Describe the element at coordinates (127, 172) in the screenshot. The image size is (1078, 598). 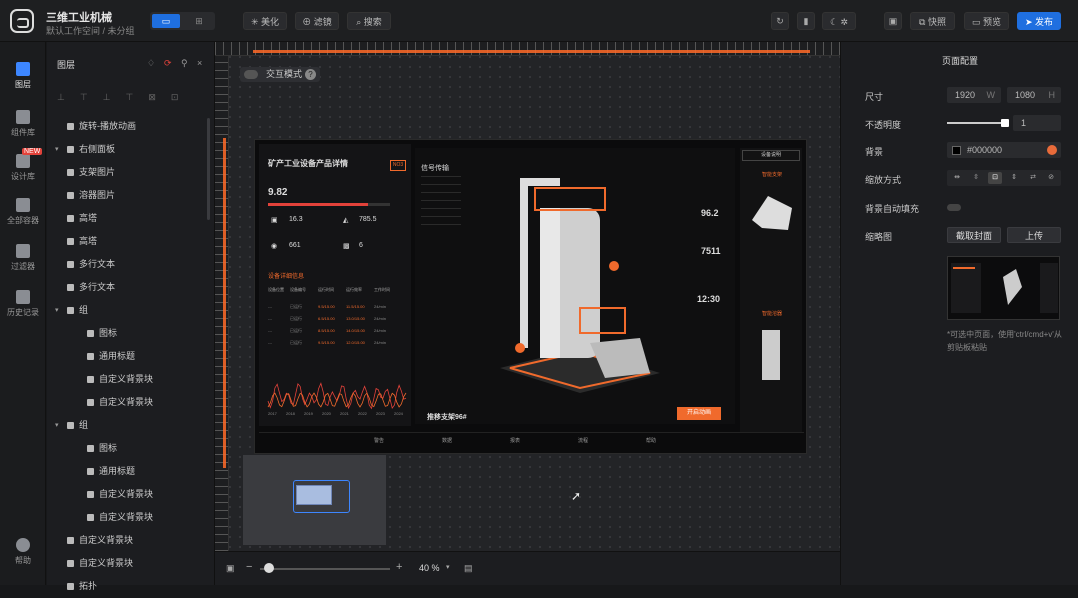
I see `layer-row: 支架图片` at that location.